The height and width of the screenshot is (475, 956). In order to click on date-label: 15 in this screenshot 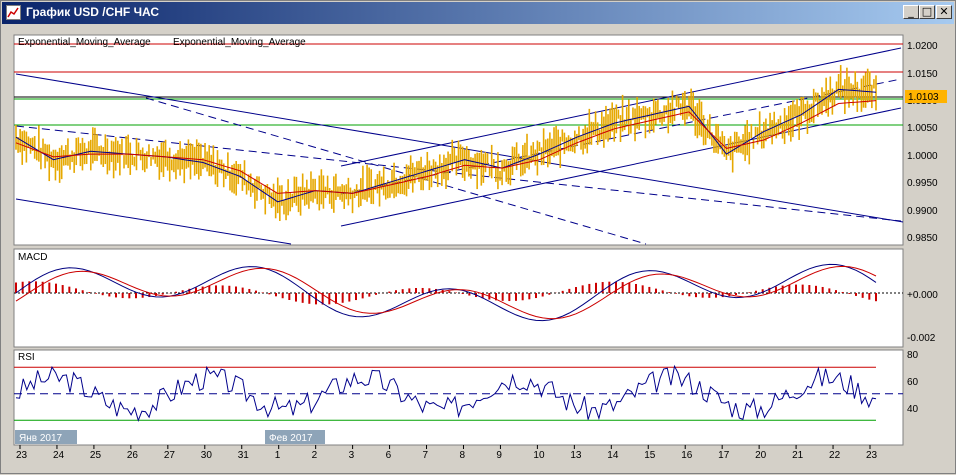, I will do `click(650, 455)`.